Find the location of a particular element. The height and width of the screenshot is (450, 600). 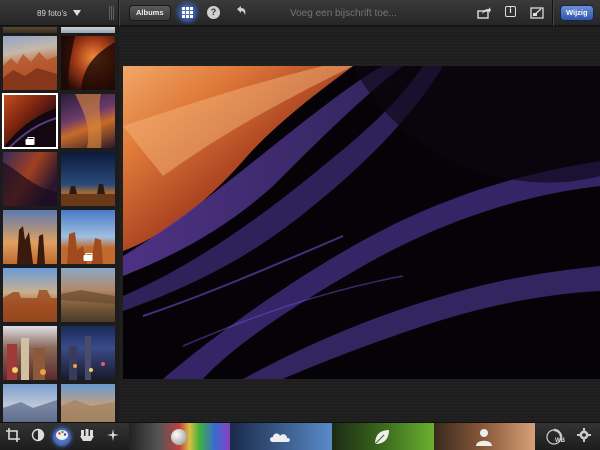

leaf-icon is located at coordinates (381, 437).